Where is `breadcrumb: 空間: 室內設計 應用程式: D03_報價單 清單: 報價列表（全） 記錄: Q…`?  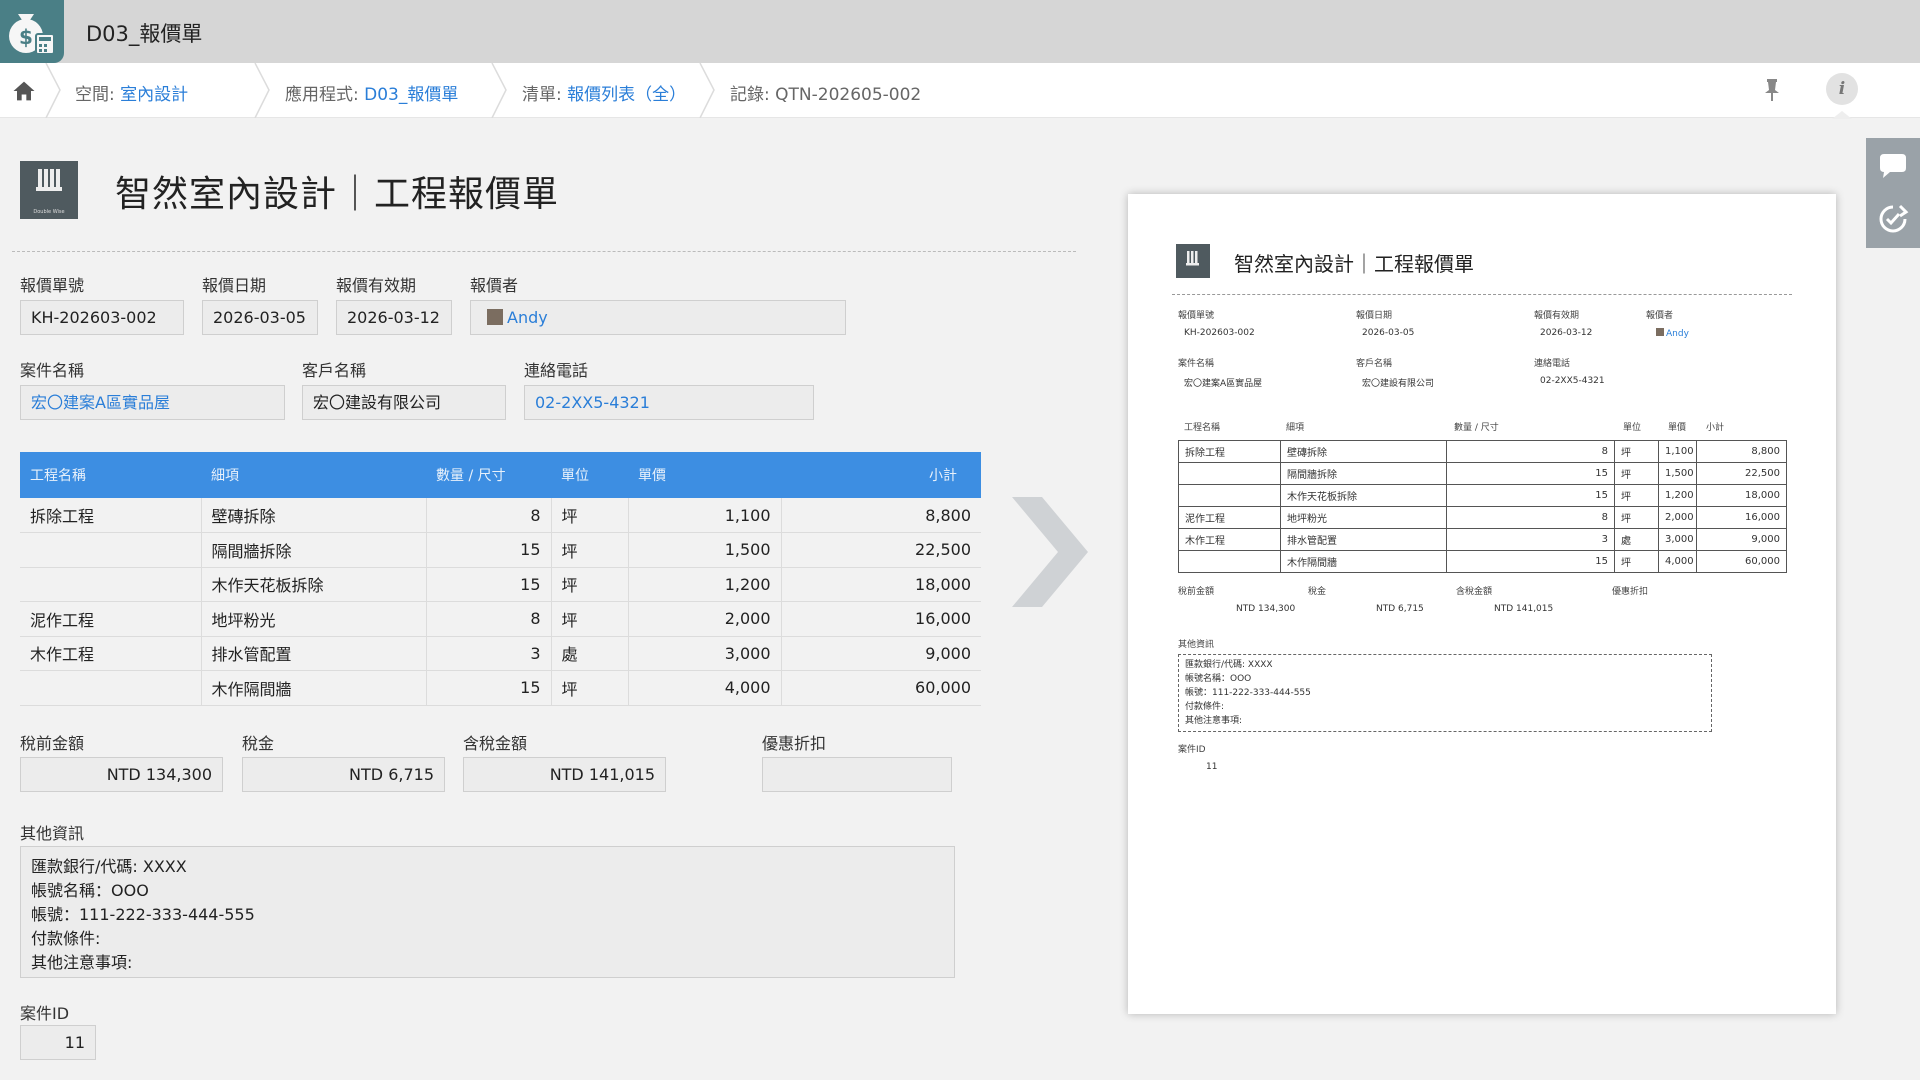 breadcrumb: 空間: 室內設計 應用程式: D03_報價單 清單: 報價列表（全） 記錄: Q… is located at coordinates (960, 91).